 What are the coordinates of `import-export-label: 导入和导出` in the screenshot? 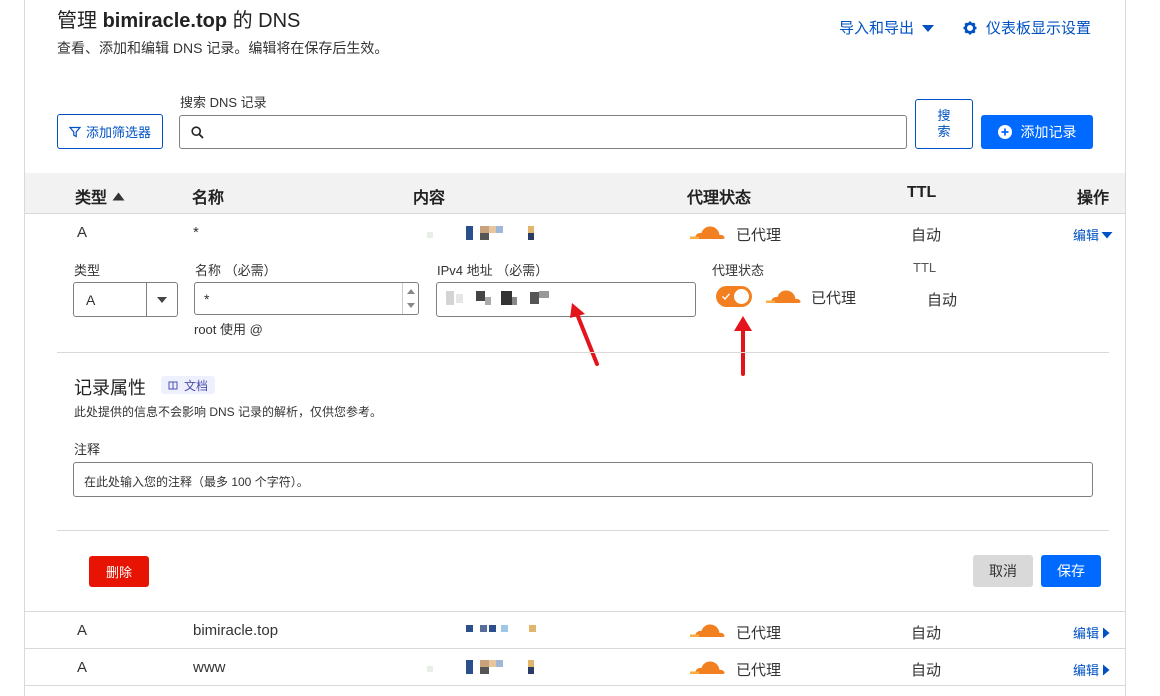 It's located at (877, 28).